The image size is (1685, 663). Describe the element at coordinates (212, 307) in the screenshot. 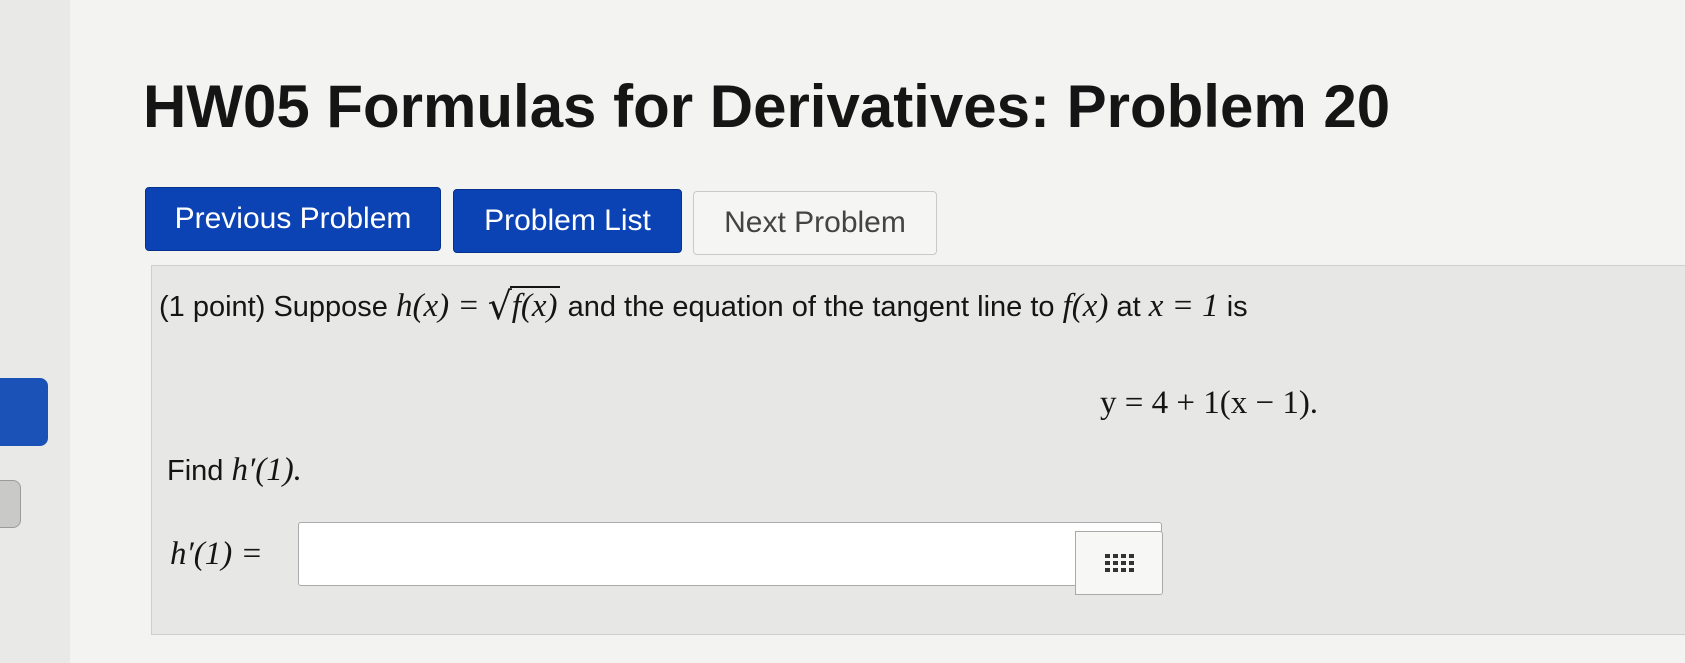

I see `points-label: (1 point)` at that location.